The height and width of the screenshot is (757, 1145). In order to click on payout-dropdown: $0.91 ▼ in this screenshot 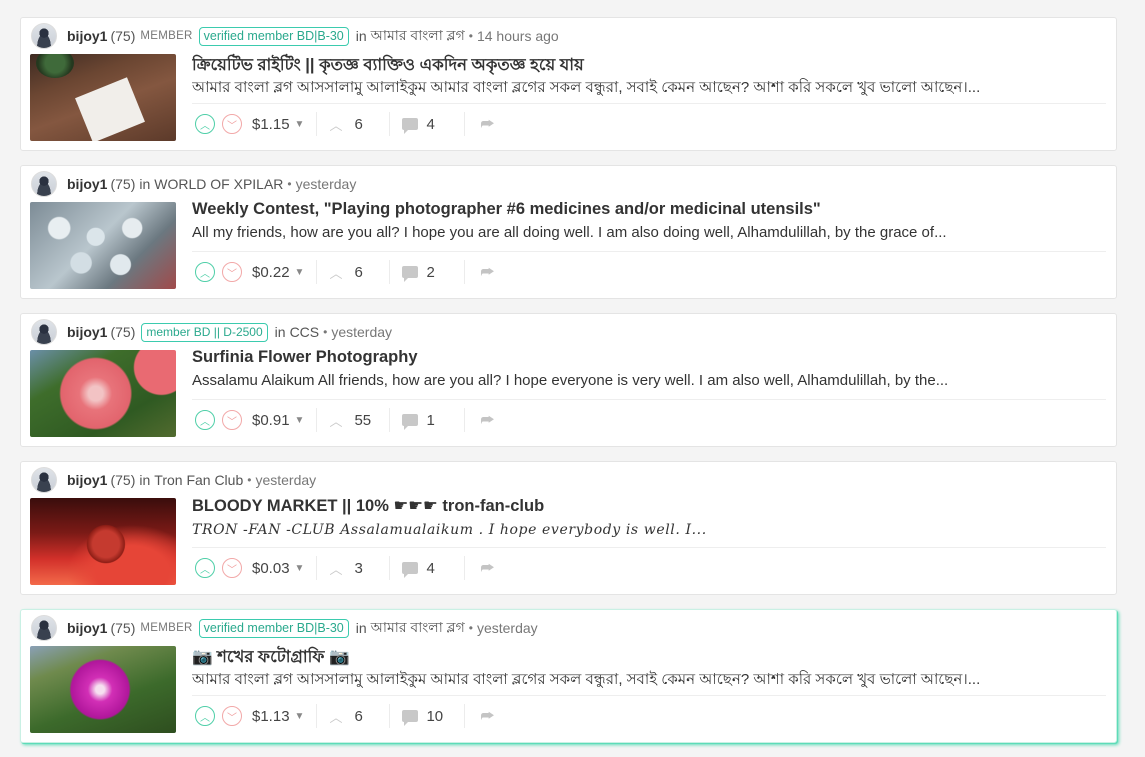, I will do `click(278, 420)`.